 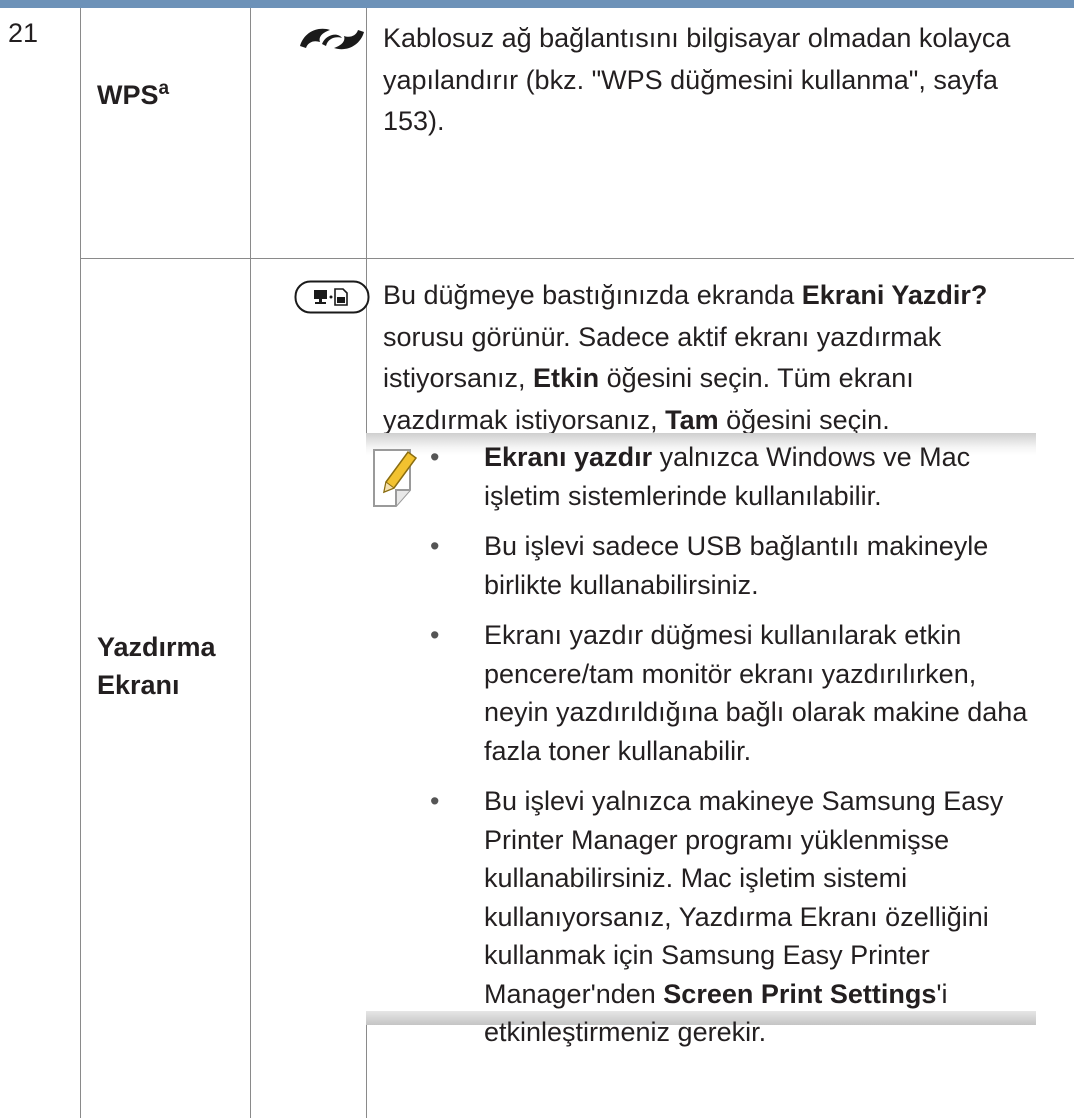 What do you see at coordinates (138, 685) in the screenshot?
I see `print-screen-label-line2: Ekranı` at bounding box center [138, 685].